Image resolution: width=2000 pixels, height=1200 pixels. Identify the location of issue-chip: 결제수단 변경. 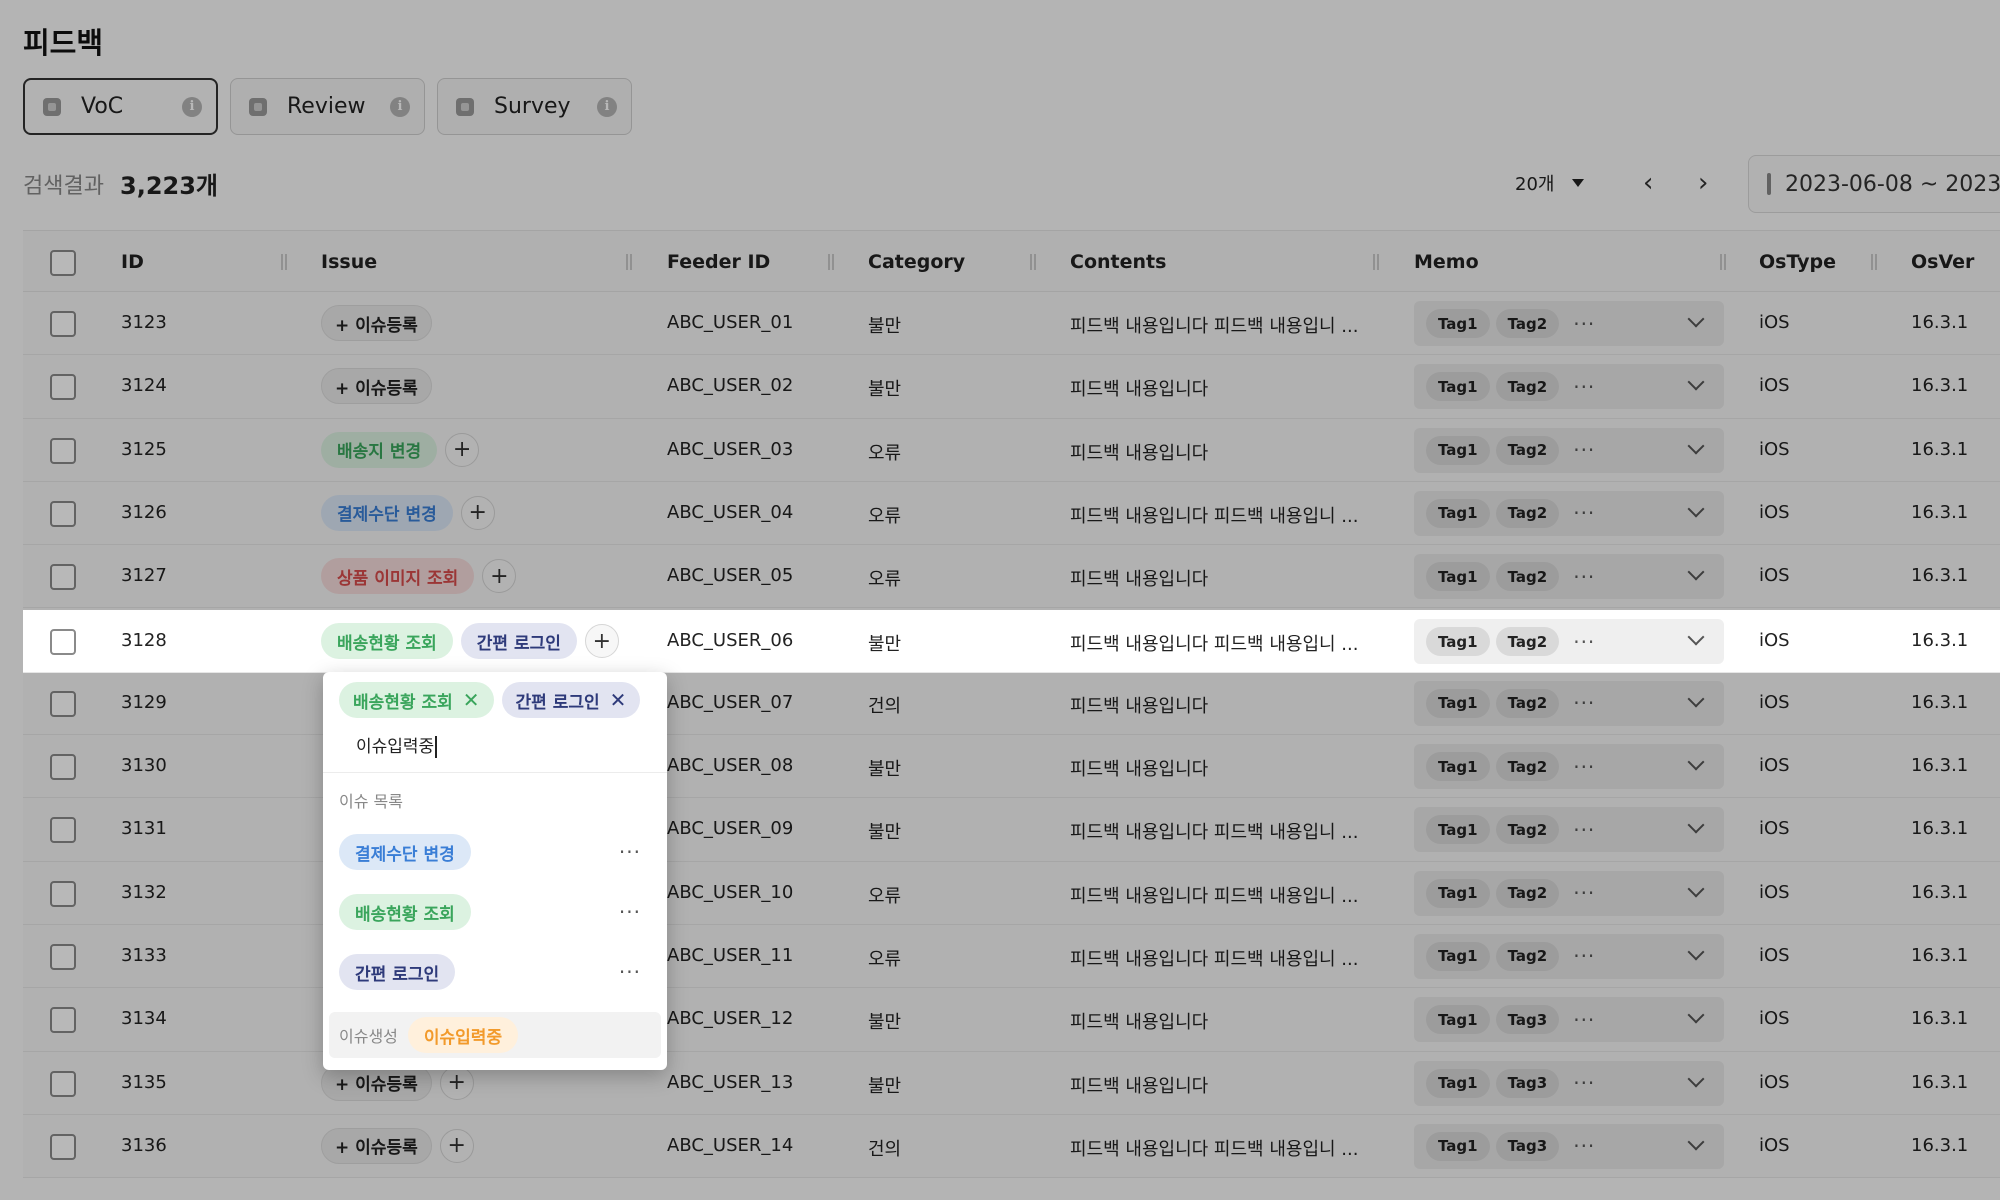
(387, 512).